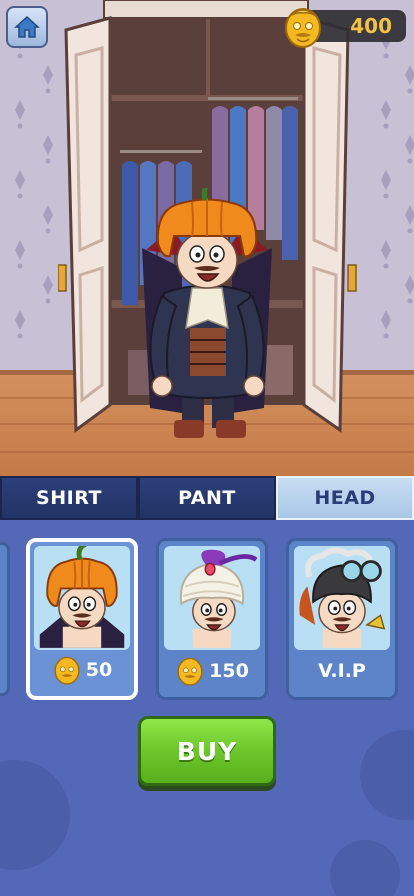  Describe the element at coordinates (207, 313) in the screenshot. I see `character-pumpkin-vampire` at that location.